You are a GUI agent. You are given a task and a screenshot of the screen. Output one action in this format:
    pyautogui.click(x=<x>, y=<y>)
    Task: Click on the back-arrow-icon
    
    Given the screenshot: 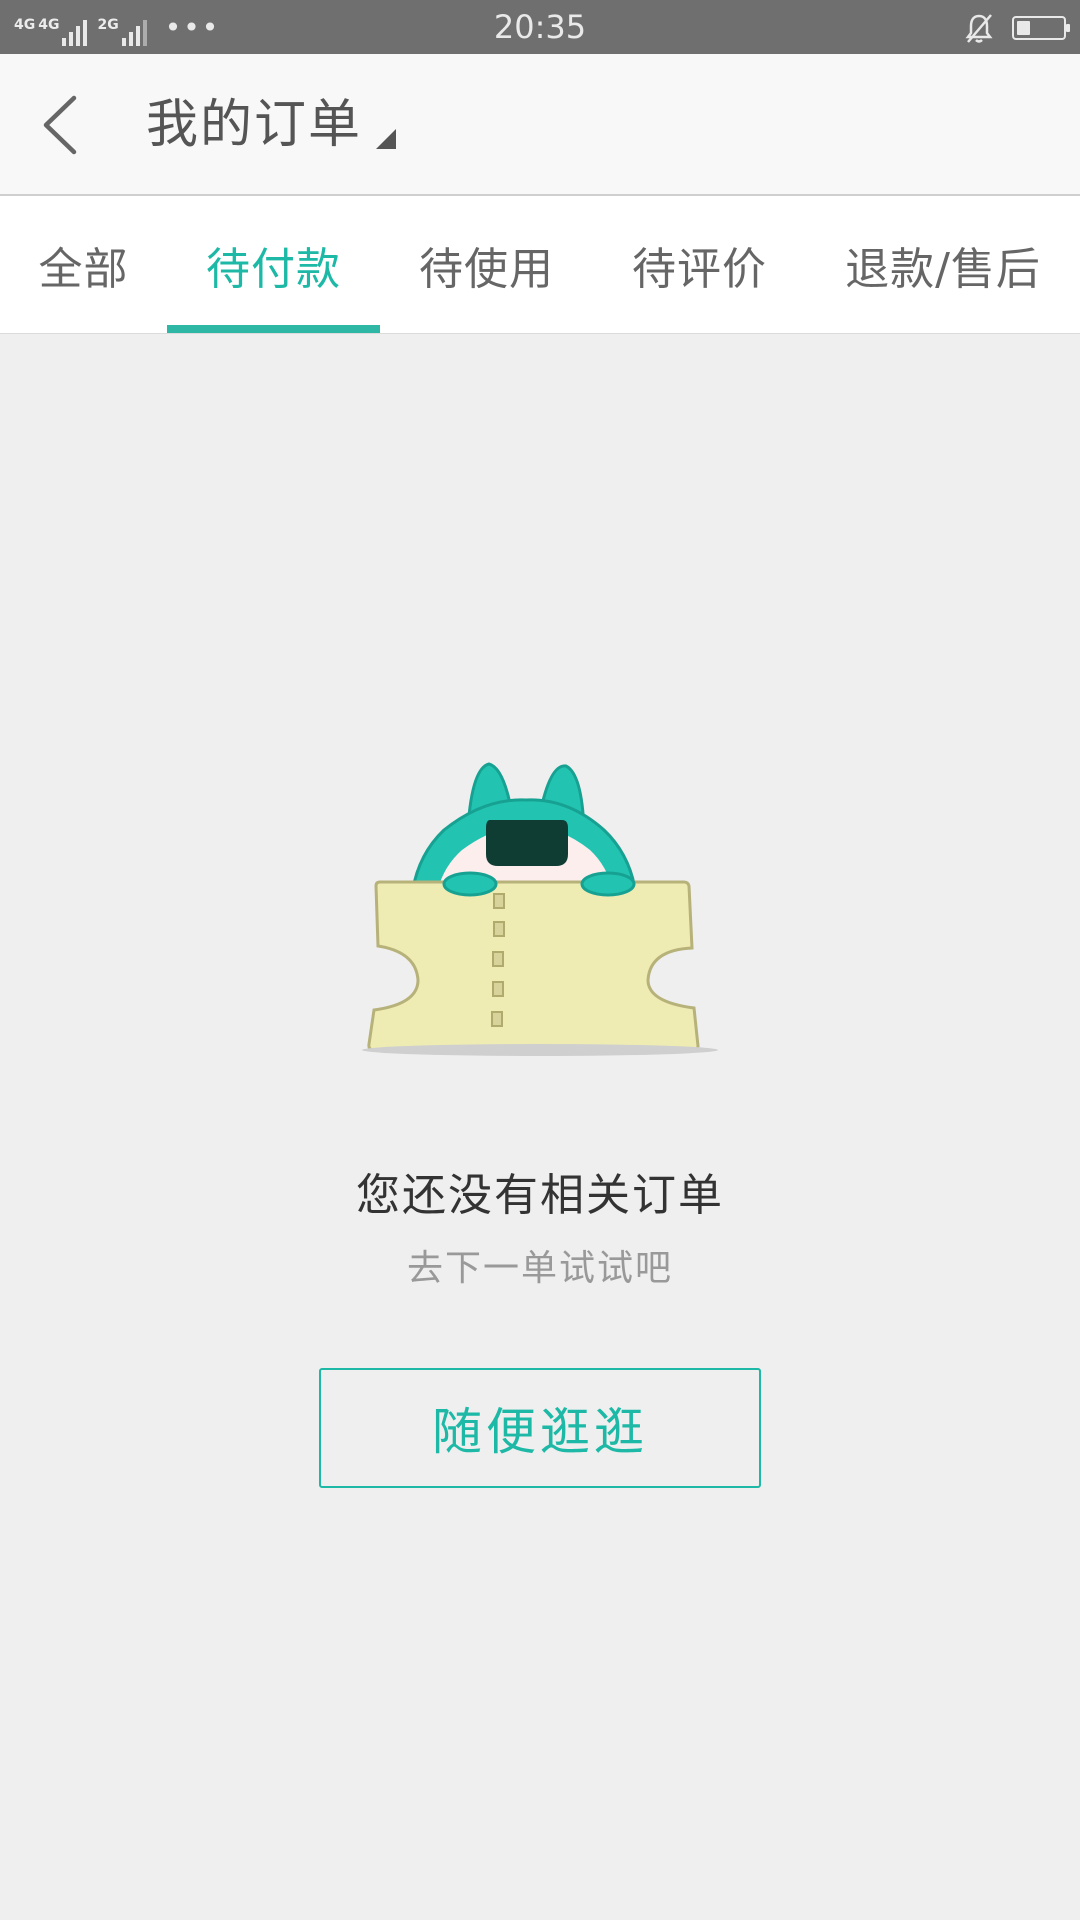 What is the action you would take?
    pyautogui.click(x=64, y=125)
    